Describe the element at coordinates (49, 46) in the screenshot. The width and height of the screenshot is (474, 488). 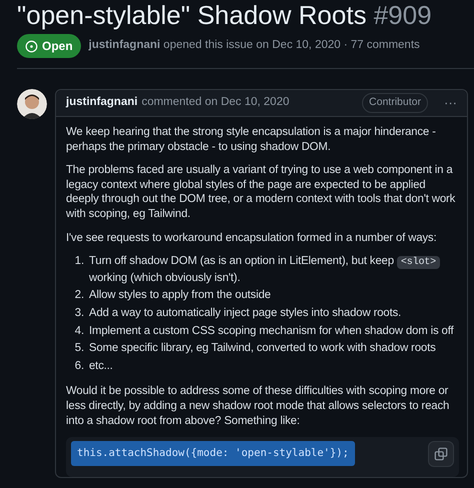
I see `status-badge: Open` at that location.